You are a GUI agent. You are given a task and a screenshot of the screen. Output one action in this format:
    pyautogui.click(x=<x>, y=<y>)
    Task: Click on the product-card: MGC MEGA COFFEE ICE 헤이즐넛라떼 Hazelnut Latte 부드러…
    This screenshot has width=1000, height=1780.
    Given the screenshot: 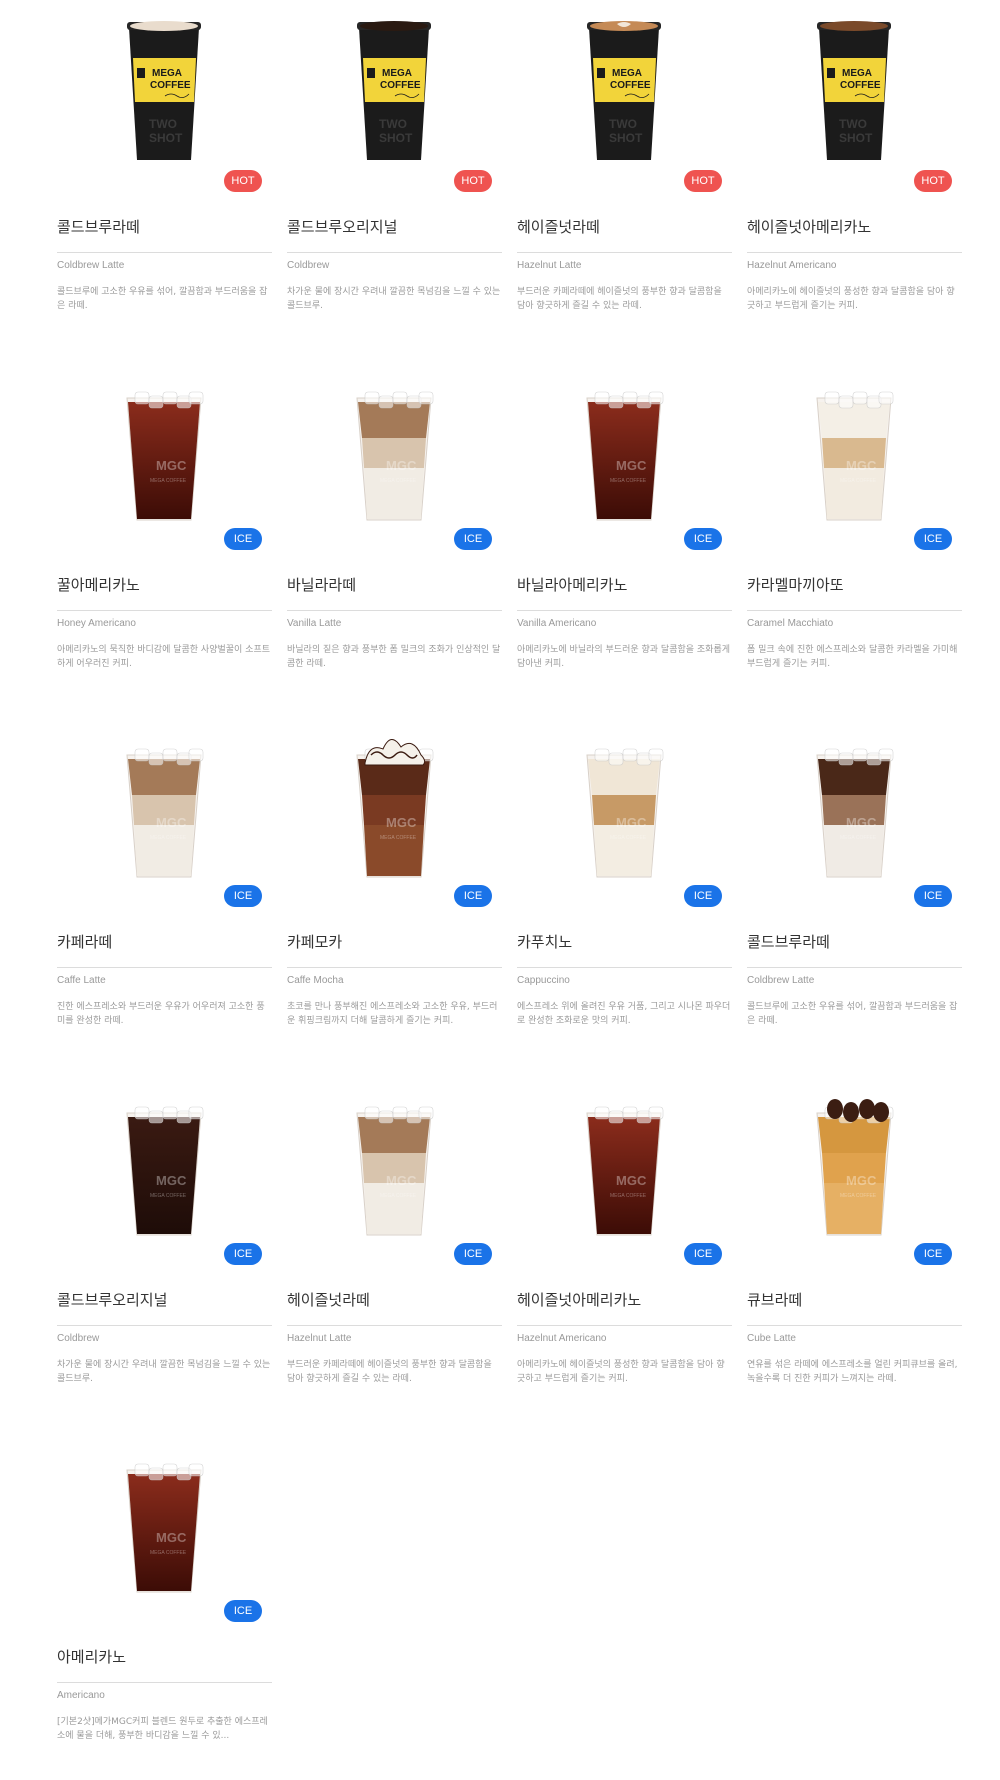 What is the action you would take?
    pyautogui.click(x=394, y=1253)
    